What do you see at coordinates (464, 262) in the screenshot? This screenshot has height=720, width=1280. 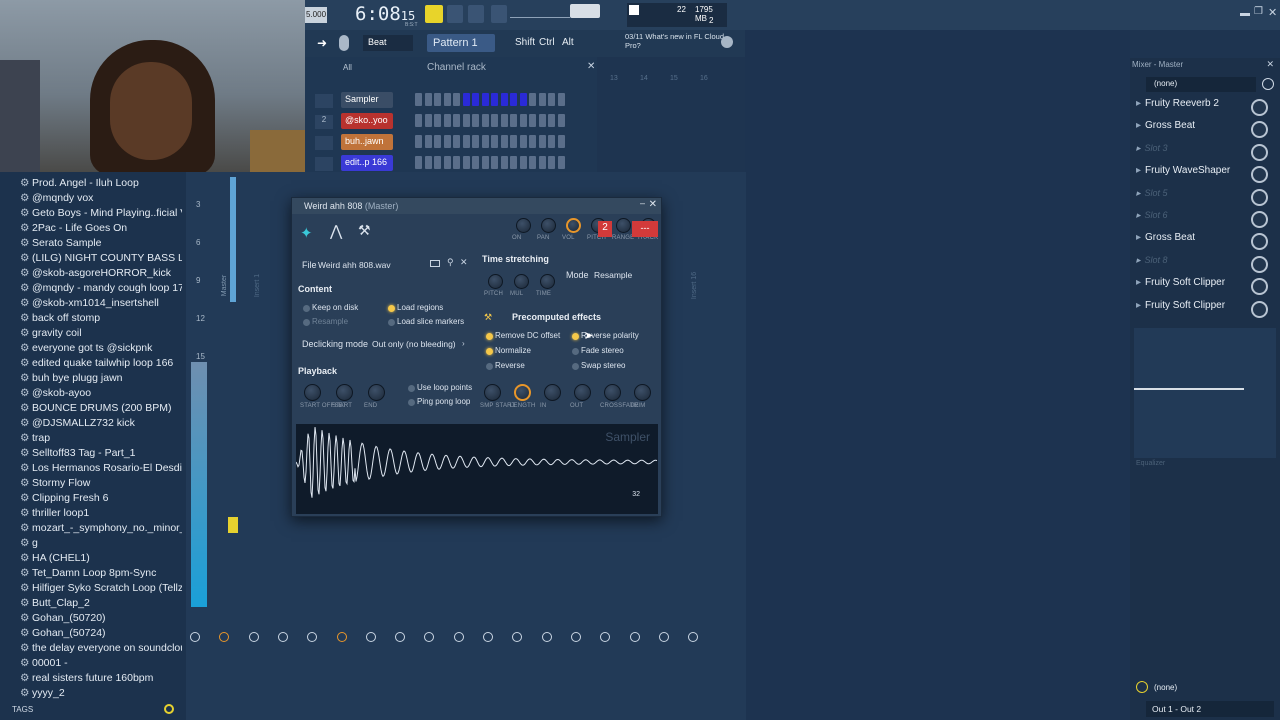 I see `remove-icon: ✕` at bounding box center [464, 262].